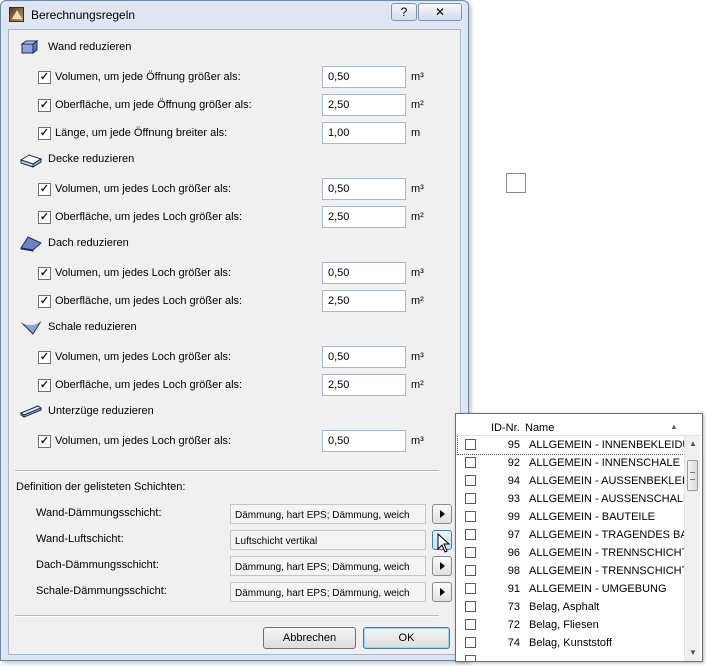 This screenshot has height=666, width=706. Describe the element at coordinates (153, 105) in the screenshot. I see `rule-label: Oberfläche, um jede Öffnung größer als:` at that location.